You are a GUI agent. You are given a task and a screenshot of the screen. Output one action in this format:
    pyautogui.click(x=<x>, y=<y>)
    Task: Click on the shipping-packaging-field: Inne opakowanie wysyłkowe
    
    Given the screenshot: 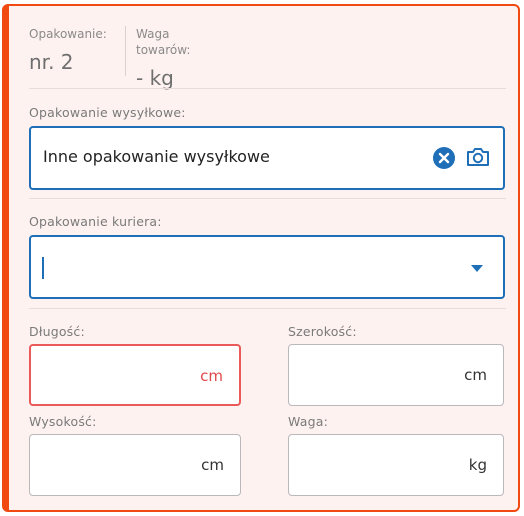 What is the action you would take?
    pyautogui.click(x=267, y=158)
    